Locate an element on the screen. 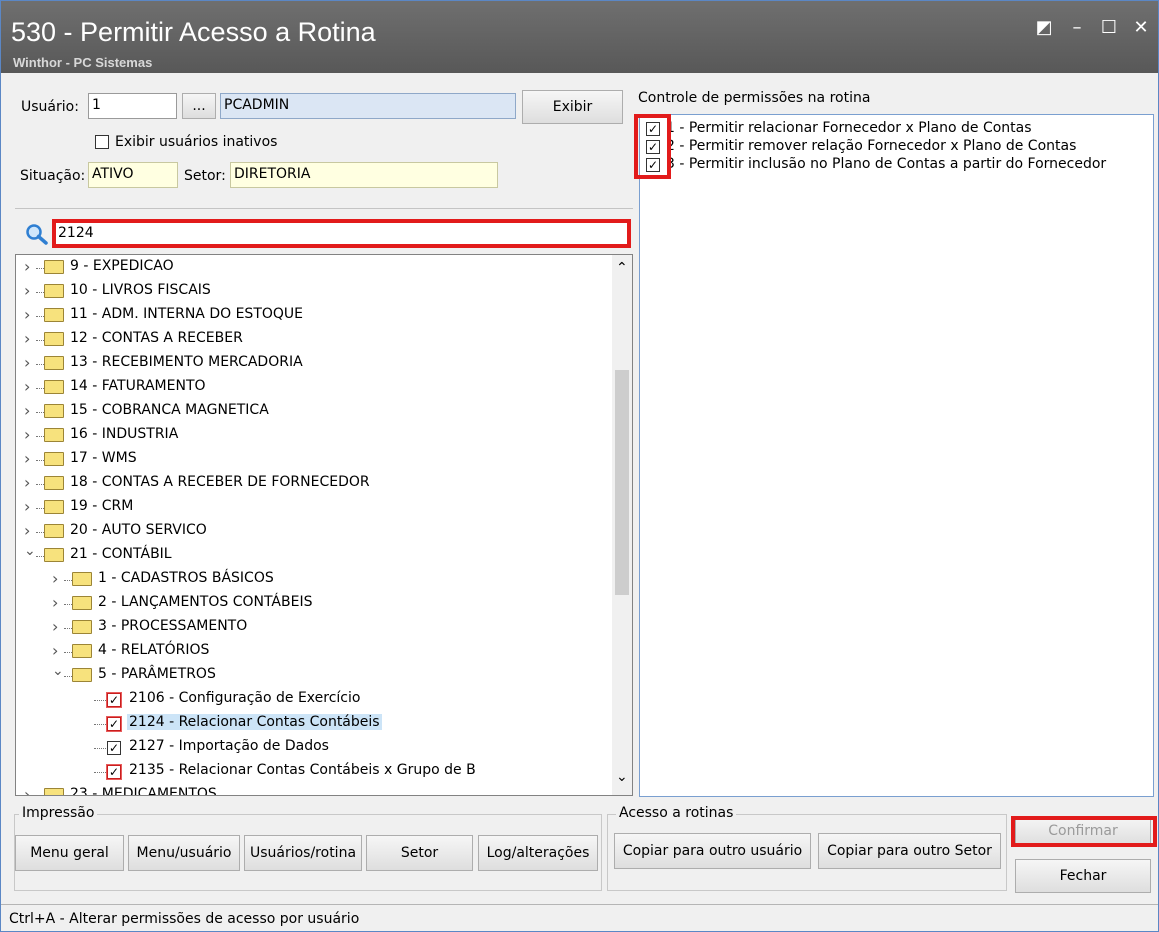  scroll-up-icon: ⌃ is located at coordinates (622, 268).